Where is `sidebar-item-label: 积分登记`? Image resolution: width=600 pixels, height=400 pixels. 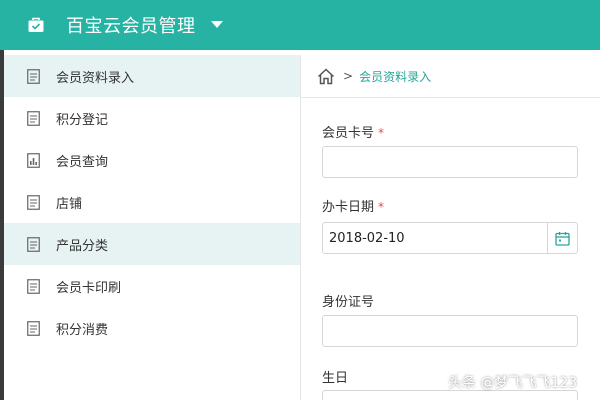
sidebar-item-label: 积分登记 is located at coordinates (82, 120).